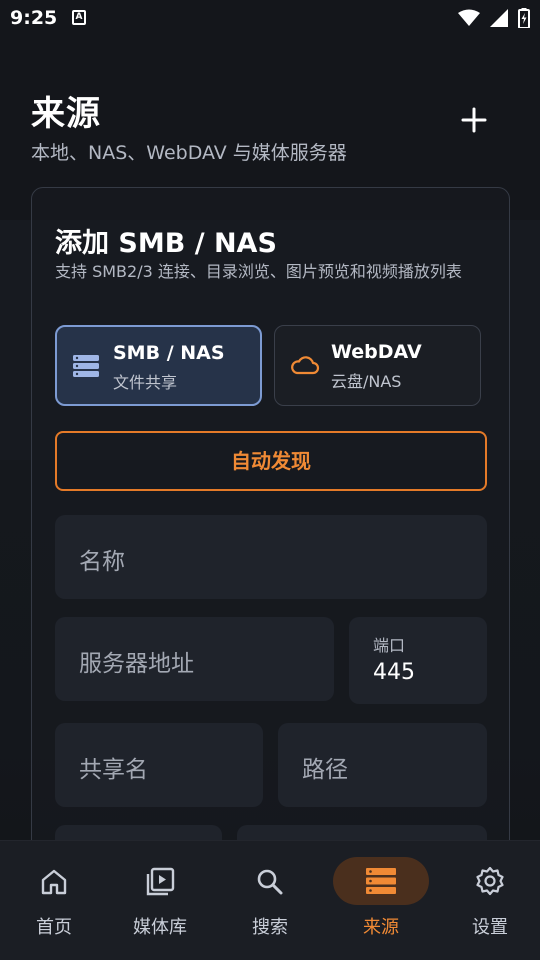 The image size is (540, 960). I want to click on nav-item-search: 搜索, so click(270, 900).